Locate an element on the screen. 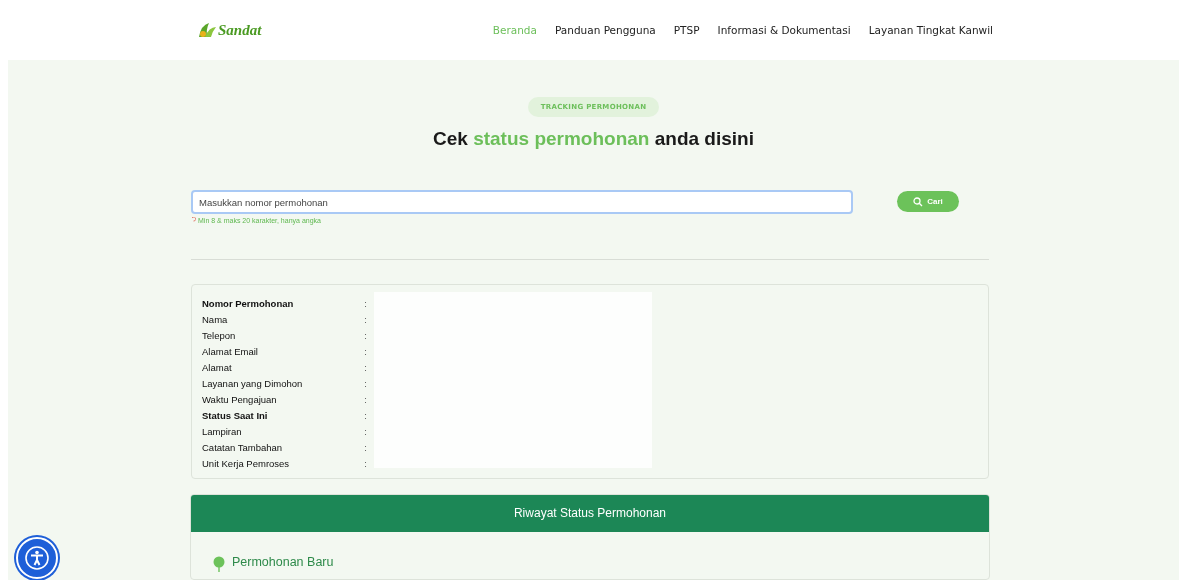 The height and width of the screenshot is (580, 1179). page-title: Cek status permohonan anda disini is located at coordinates (593, 139).